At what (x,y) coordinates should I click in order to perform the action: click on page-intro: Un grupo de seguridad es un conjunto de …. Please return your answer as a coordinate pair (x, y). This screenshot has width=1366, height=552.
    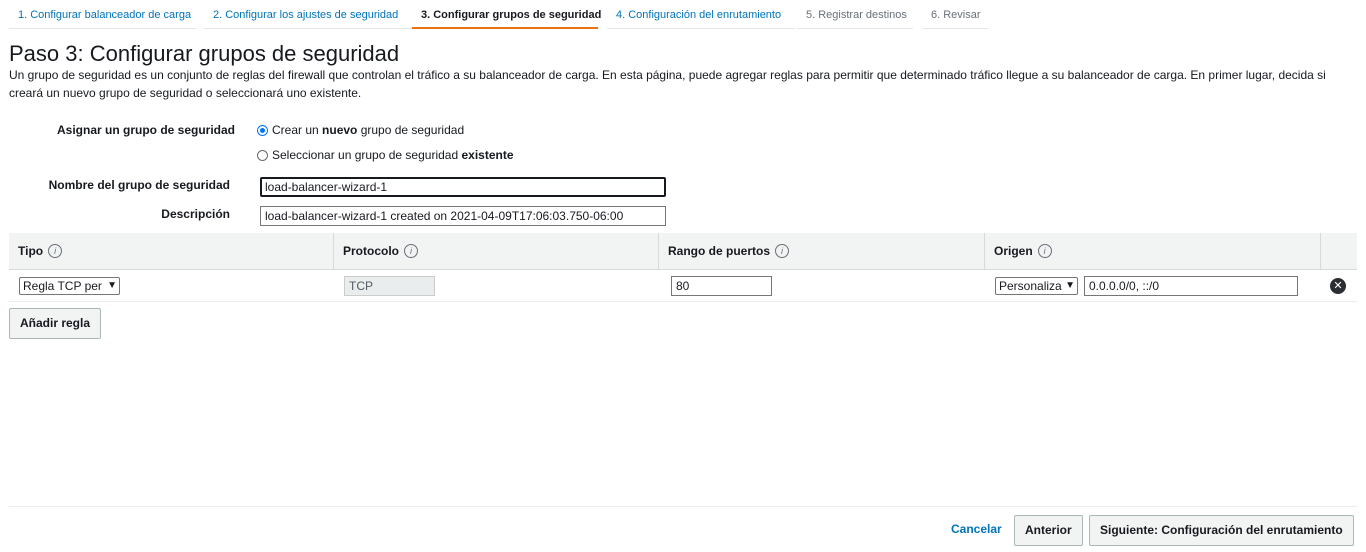
    Looking at the image, I should click on (667, 84).